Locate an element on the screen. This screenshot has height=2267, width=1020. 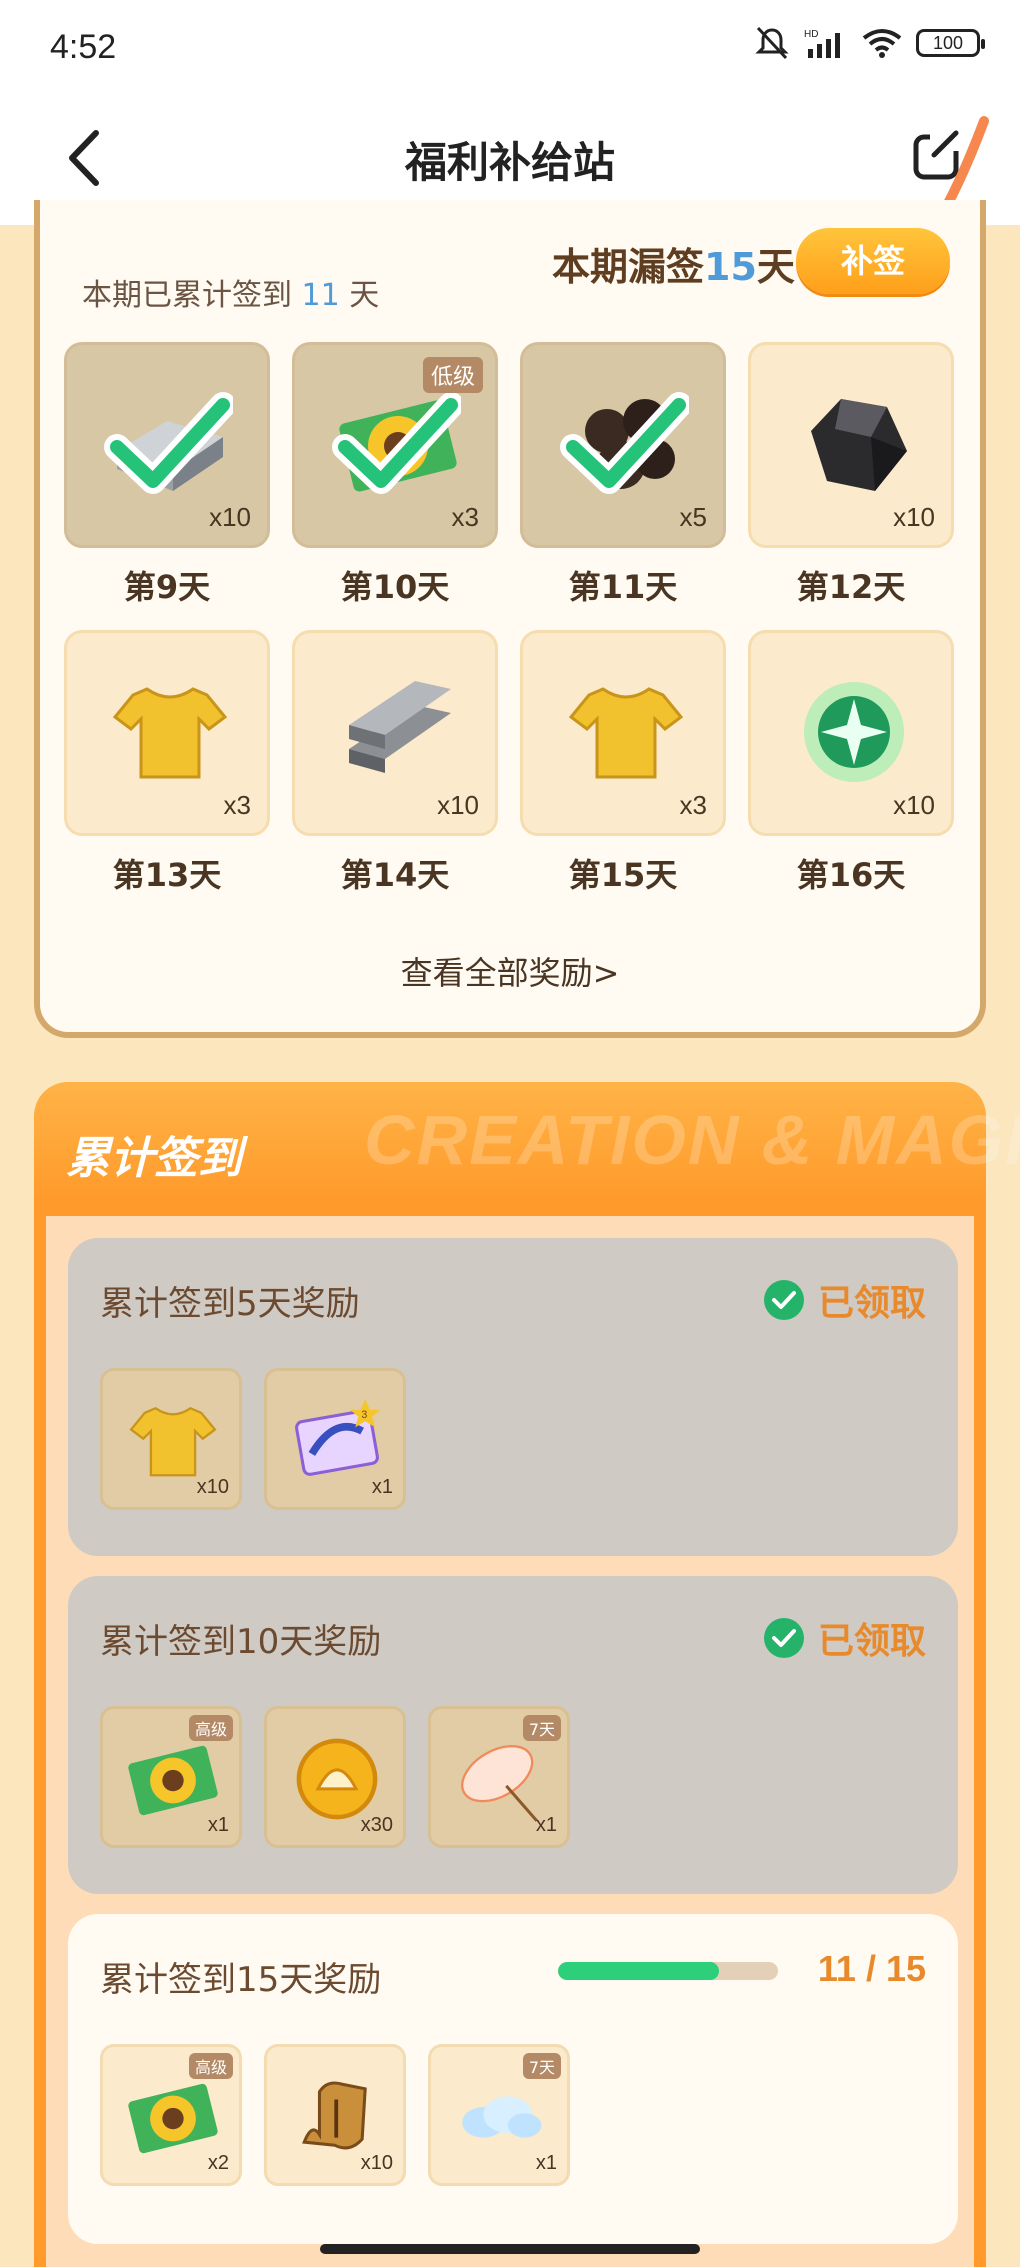
reward-tier-15-days: 累计签到15天奖励 11 / 15 高级 x2 x10 7天 x1 is located at coordinates (513, 2079).